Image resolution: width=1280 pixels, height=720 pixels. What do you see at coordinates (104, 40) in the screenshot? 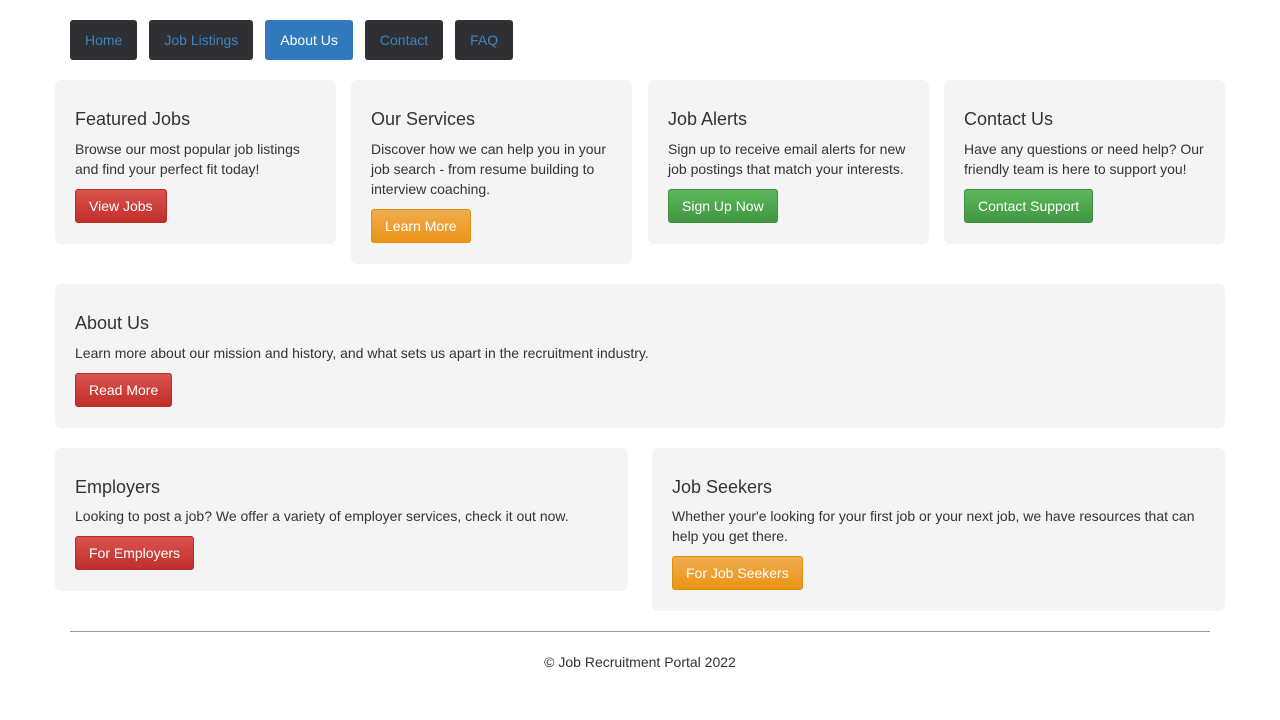
I see `nav-home: Home` at bounding box center [104, 40].